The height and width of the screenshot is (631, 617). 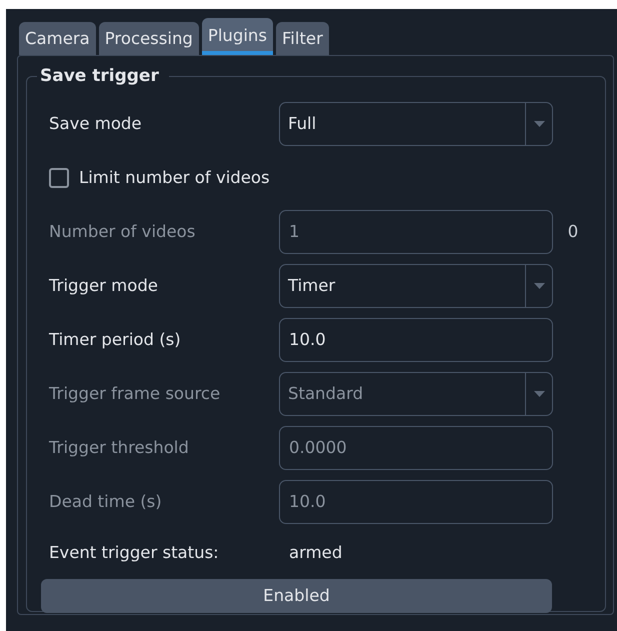 I want to click on status-value: armed, so click(x=316, y=553).